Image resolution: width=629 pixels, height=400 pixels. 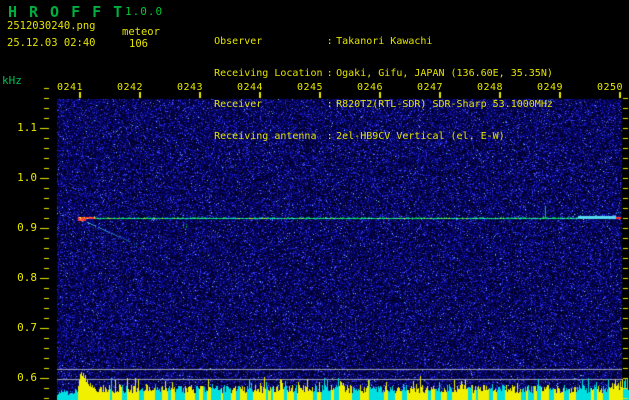 I want to click on time-tick-label-0247: 0247, so click(x=430, y=87).